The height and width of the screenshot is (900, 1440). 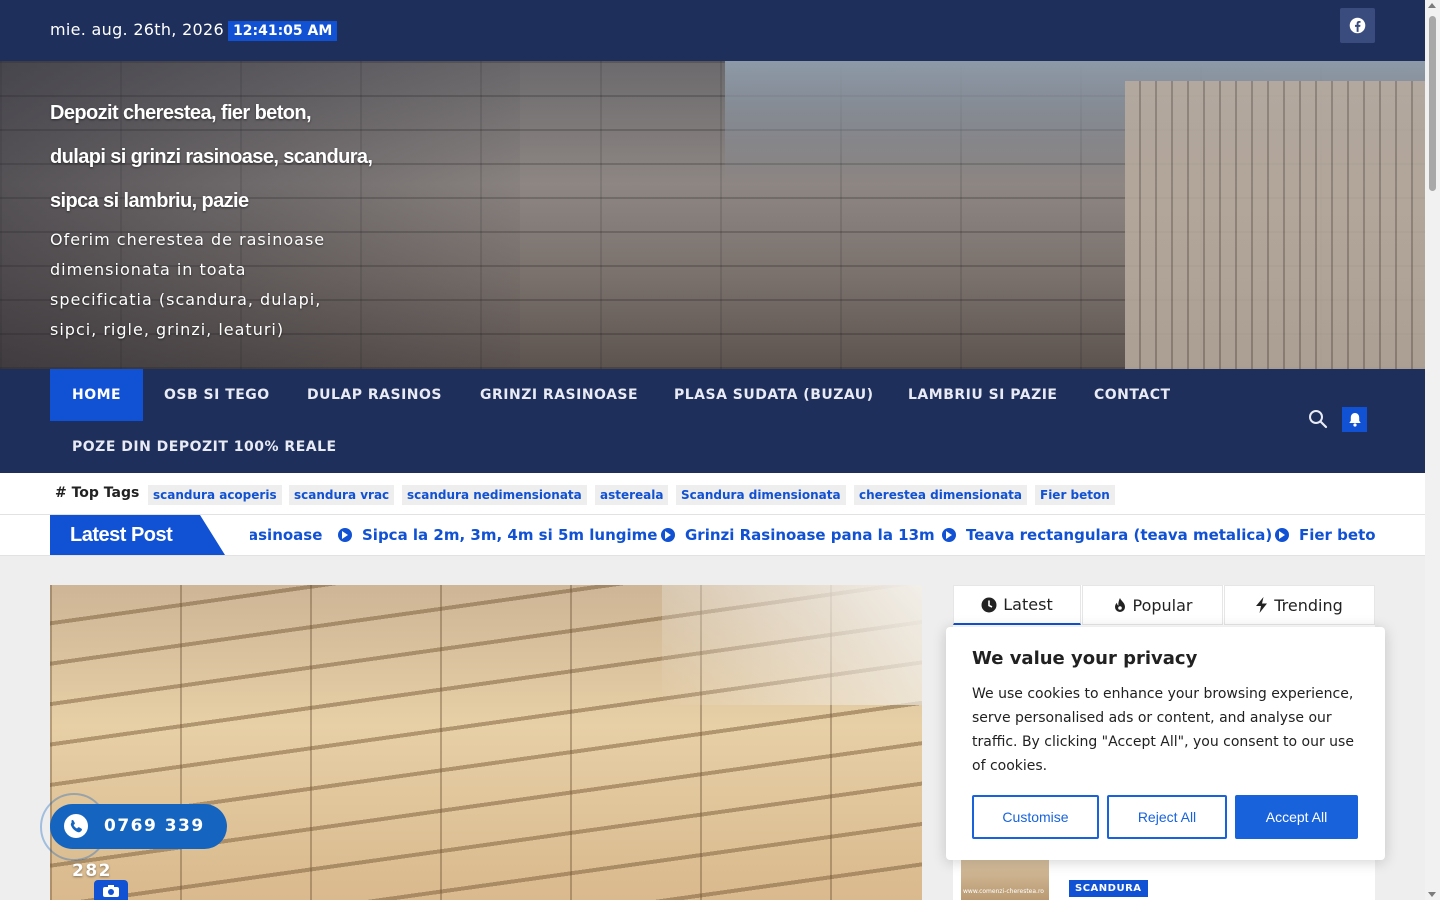 I want to click on gallery-button, so click(x=111, y=890).